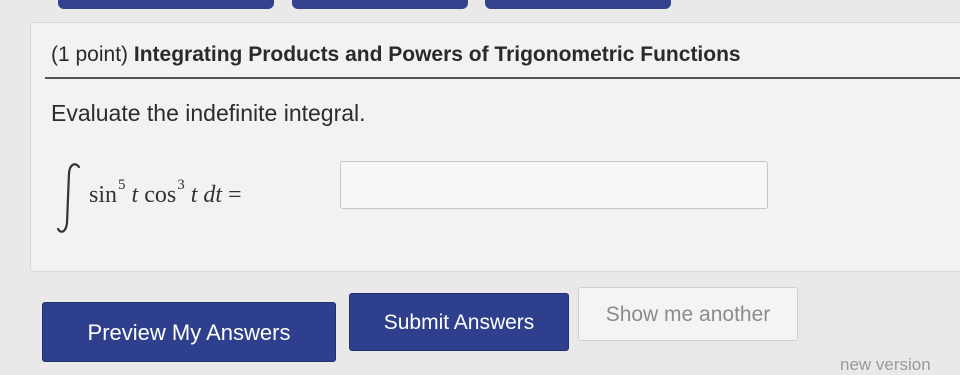 The width and height of the screenshot is (960, 375). I want to click on cos-exponent: 3, so click(181, 185).